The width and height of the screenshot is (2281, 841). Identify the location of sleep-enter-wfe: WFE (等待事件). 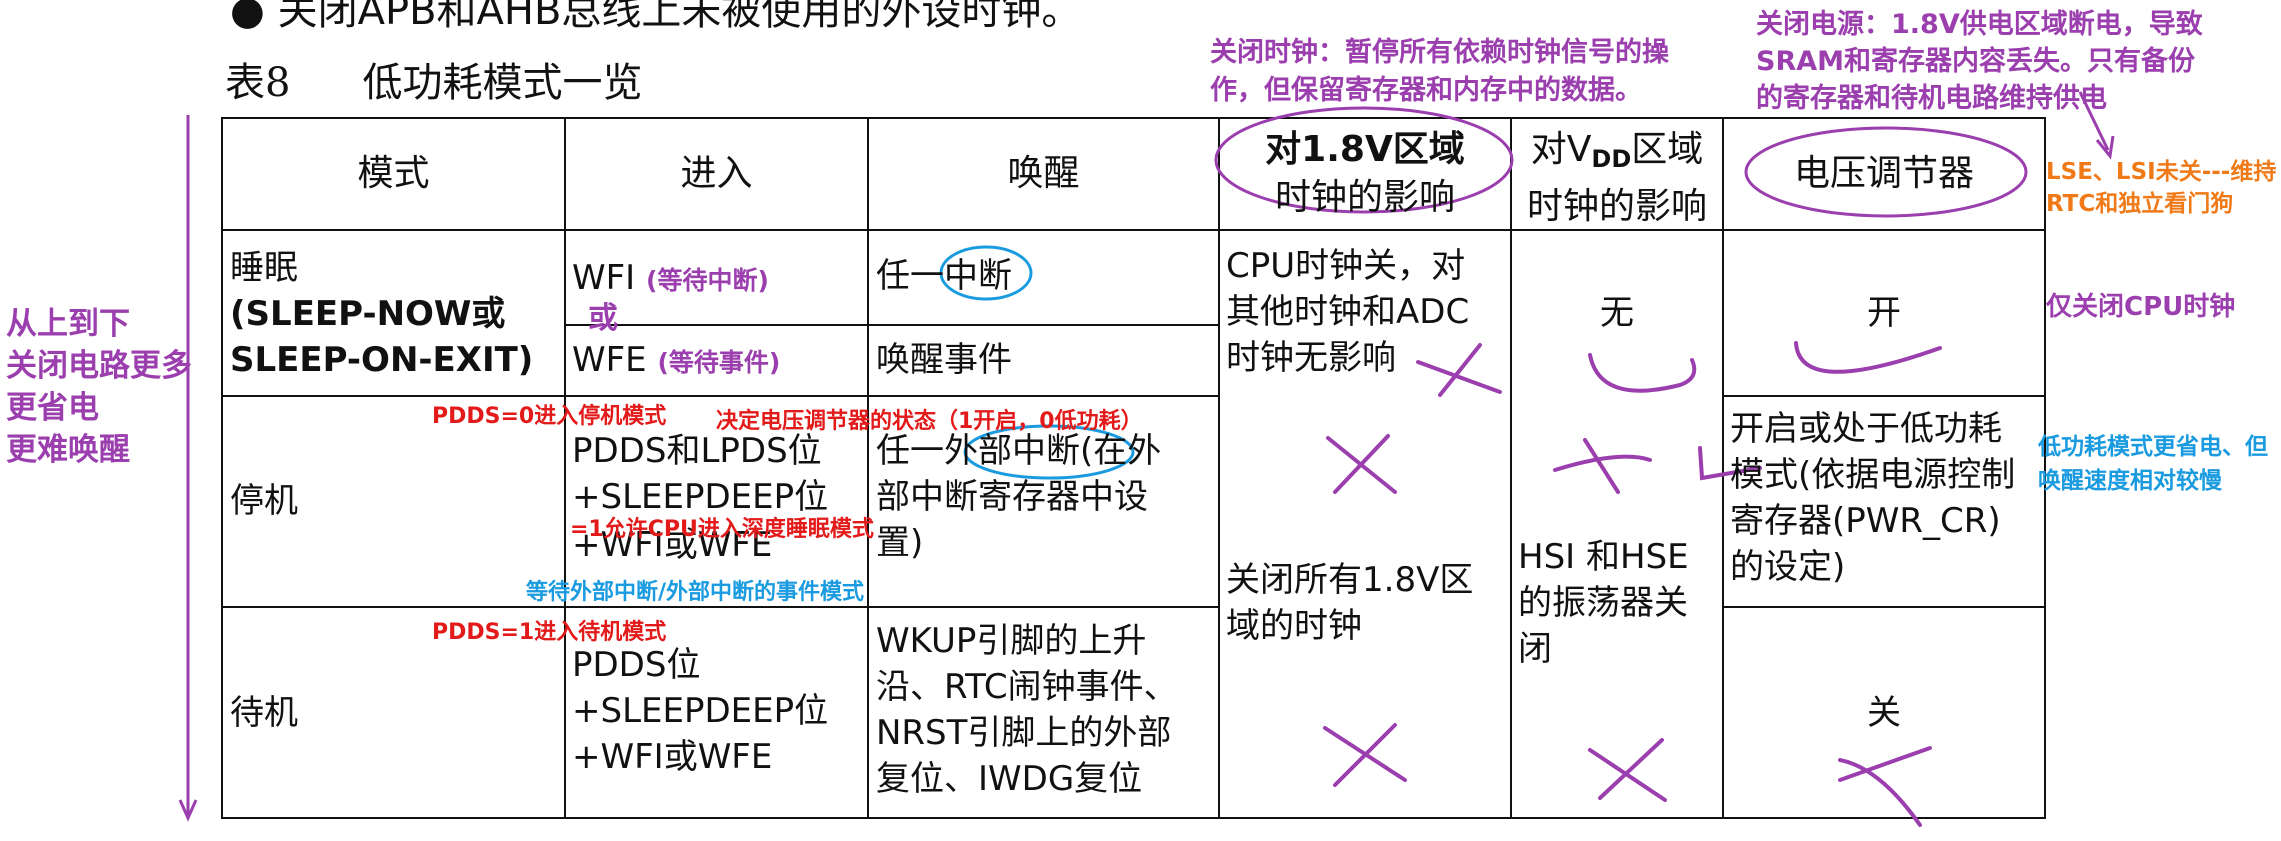
(676, 361).